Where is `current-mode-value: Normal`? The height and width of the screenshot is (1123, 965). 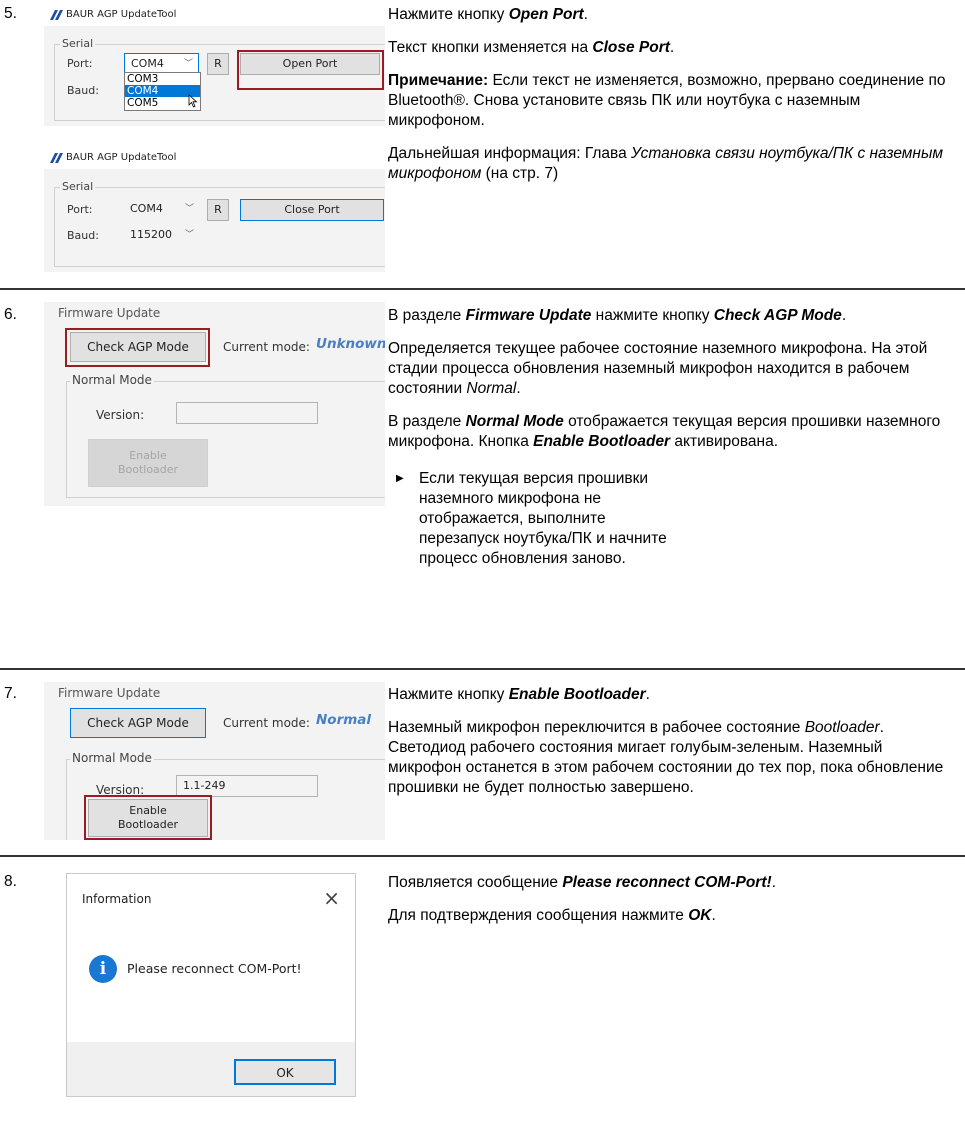
current-mode-value: Normal is located at coordinates (344, 720).